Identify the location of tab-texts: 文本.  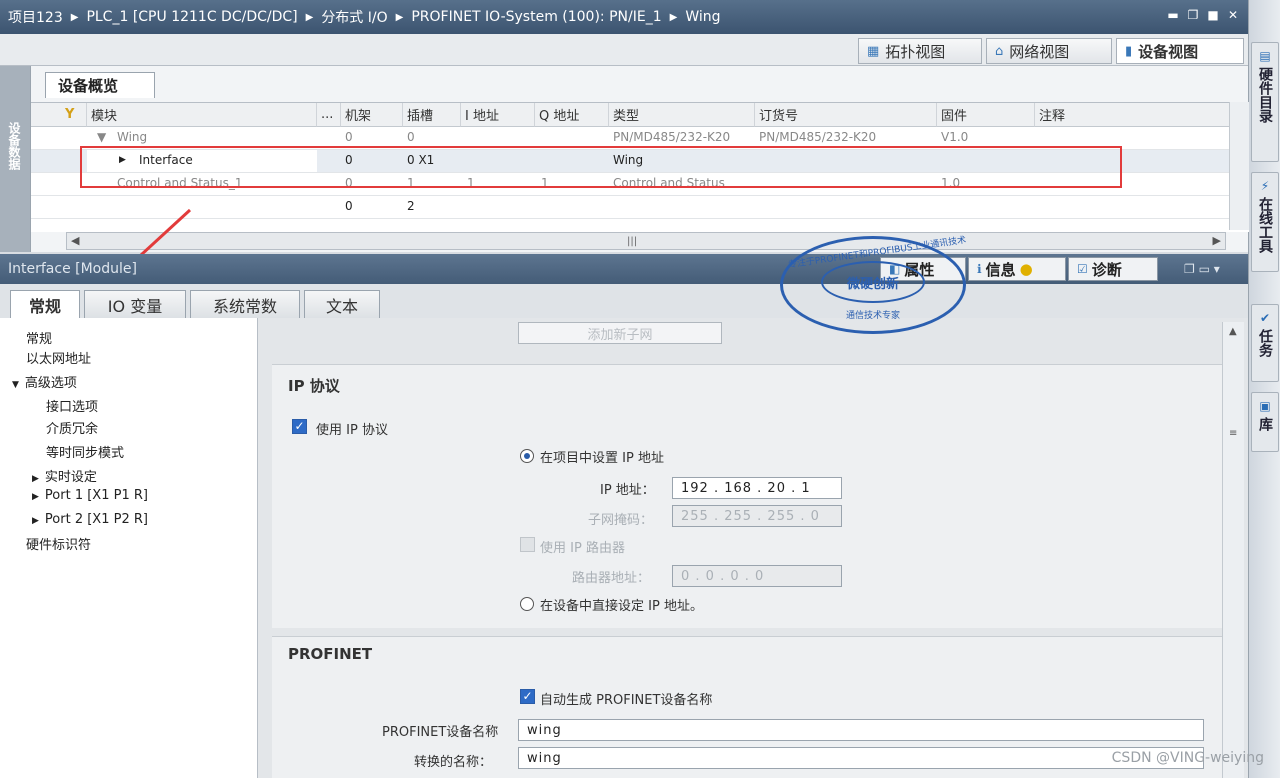
(342, 304).